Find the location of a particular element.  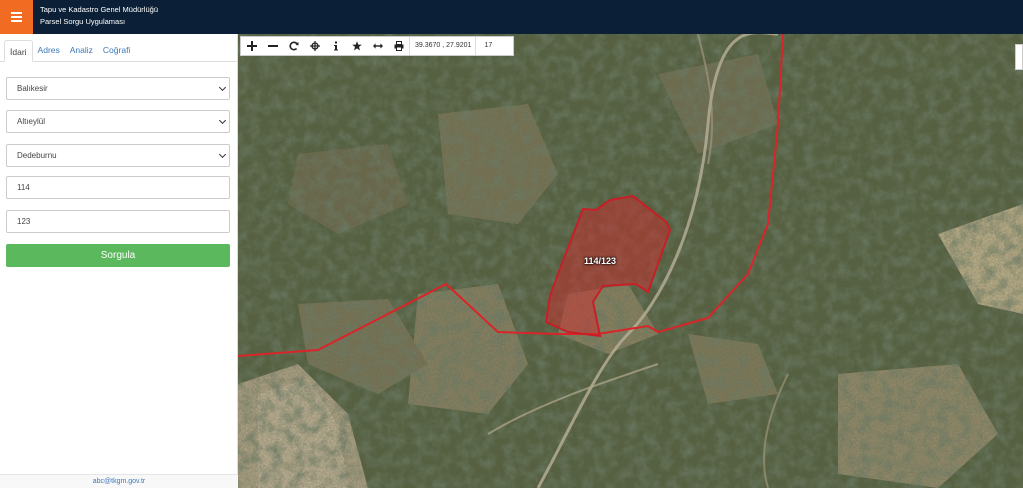

favorite-button is located at coordinates (356, 46).